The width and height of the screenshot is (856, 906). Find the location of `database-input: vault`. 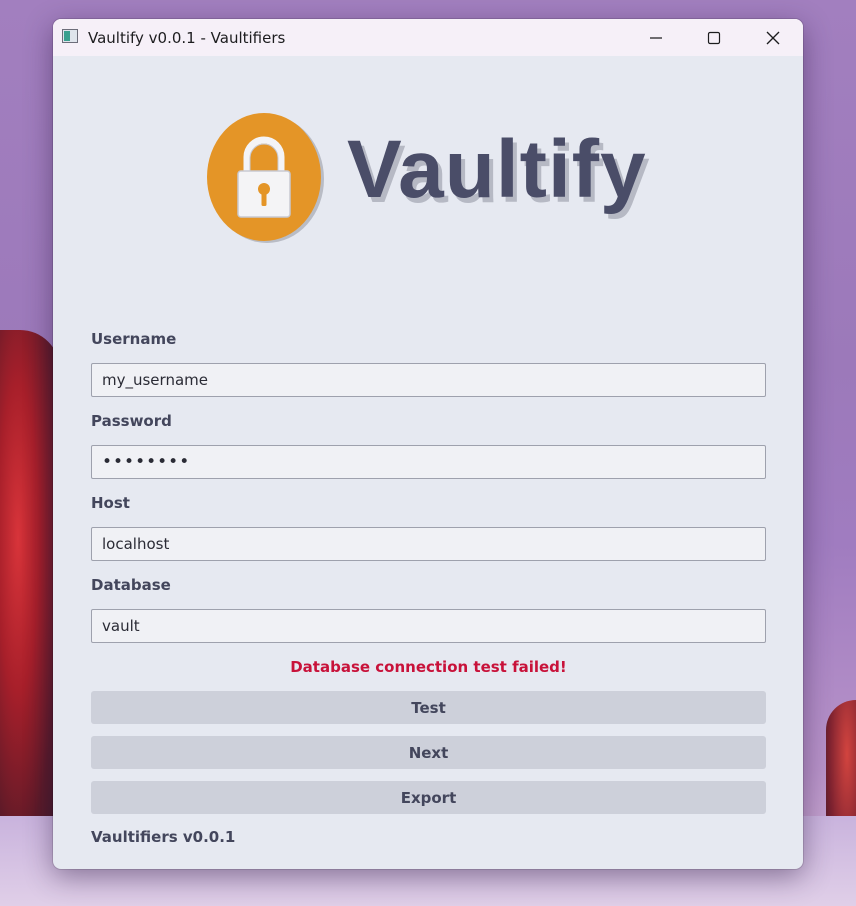

database-input: vault is located at coordinates (428, 626).